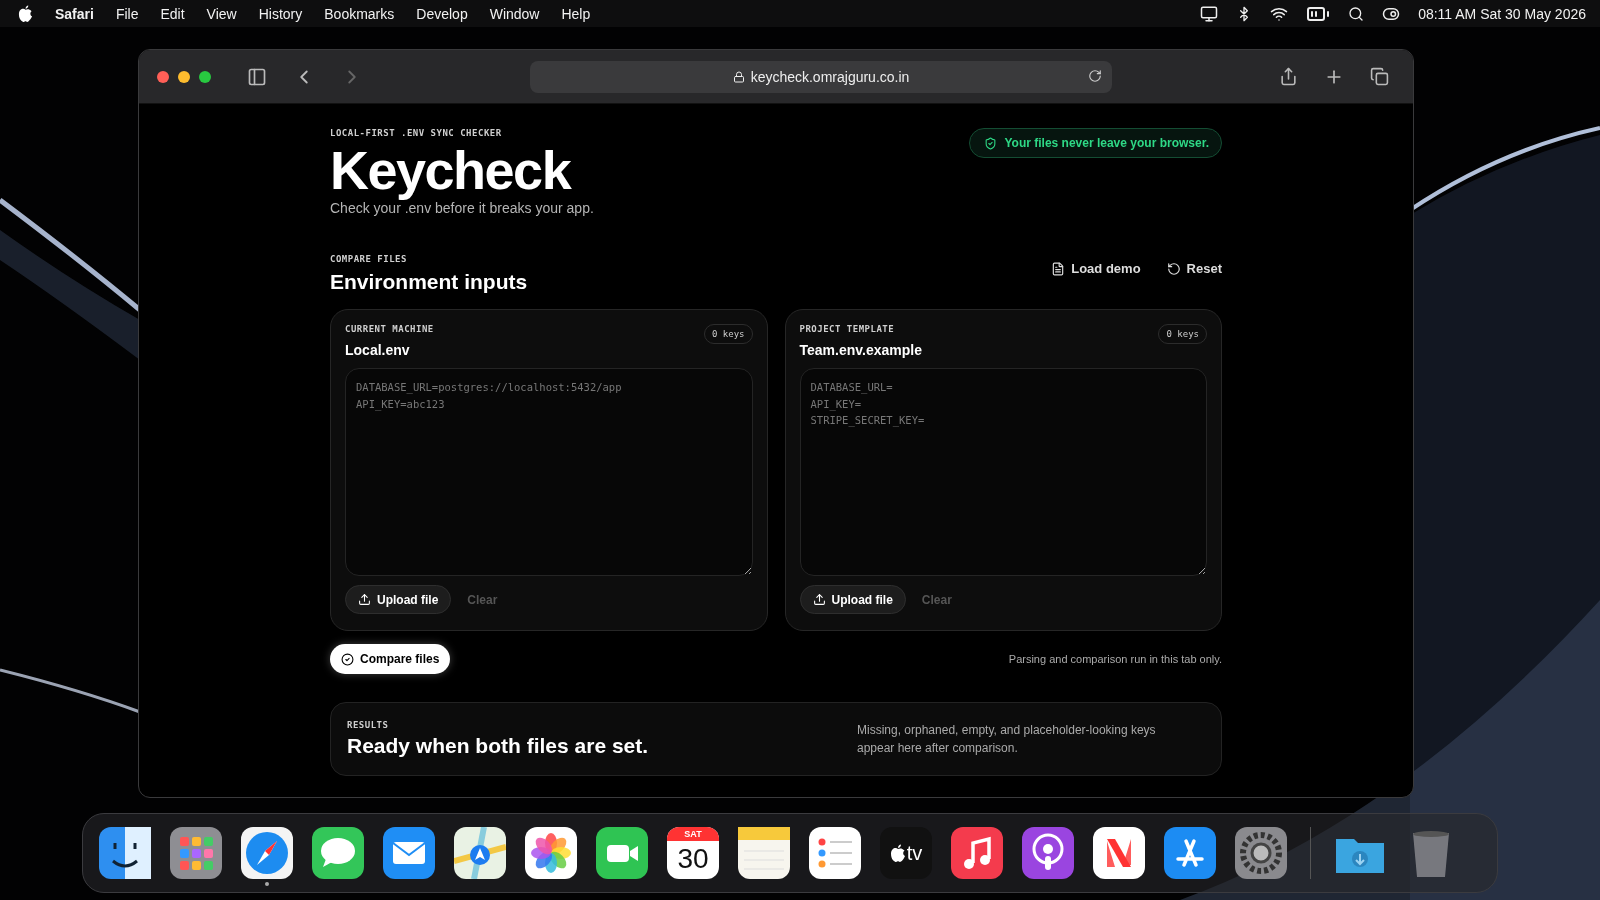 This screenshot has height=900, width=1600. What do you see at coordinates (764, 853) in the screenshot?
I see `notepad-icon` at bounding box center [764, 853].